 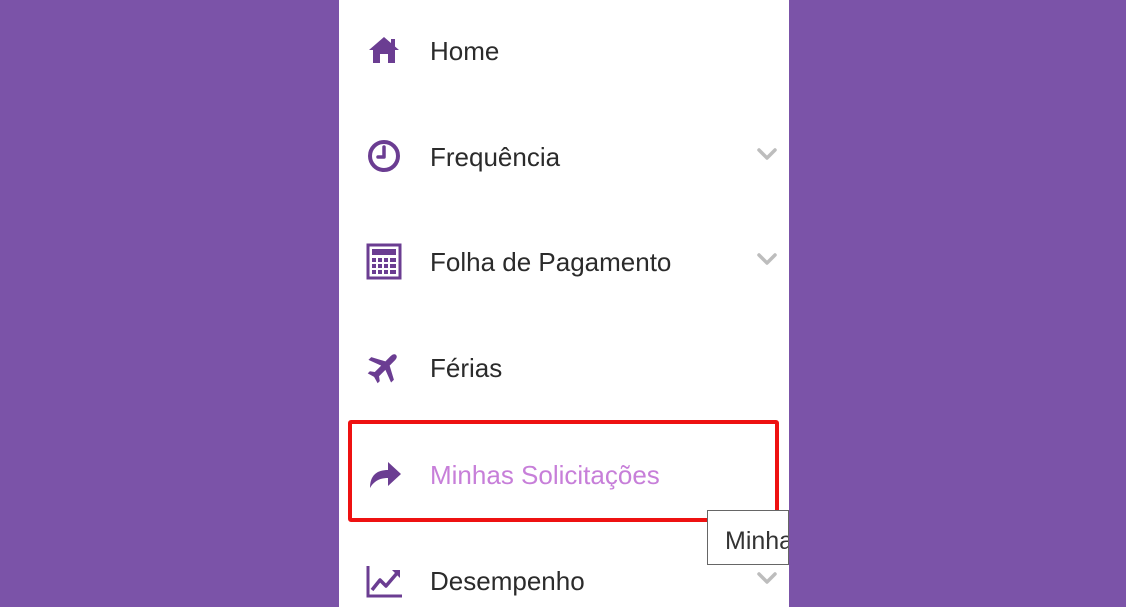 What do you see at coordinates (564, 52) in the screenshot?
I see `menu-item-home: Home` at bounding box center [564, 52].